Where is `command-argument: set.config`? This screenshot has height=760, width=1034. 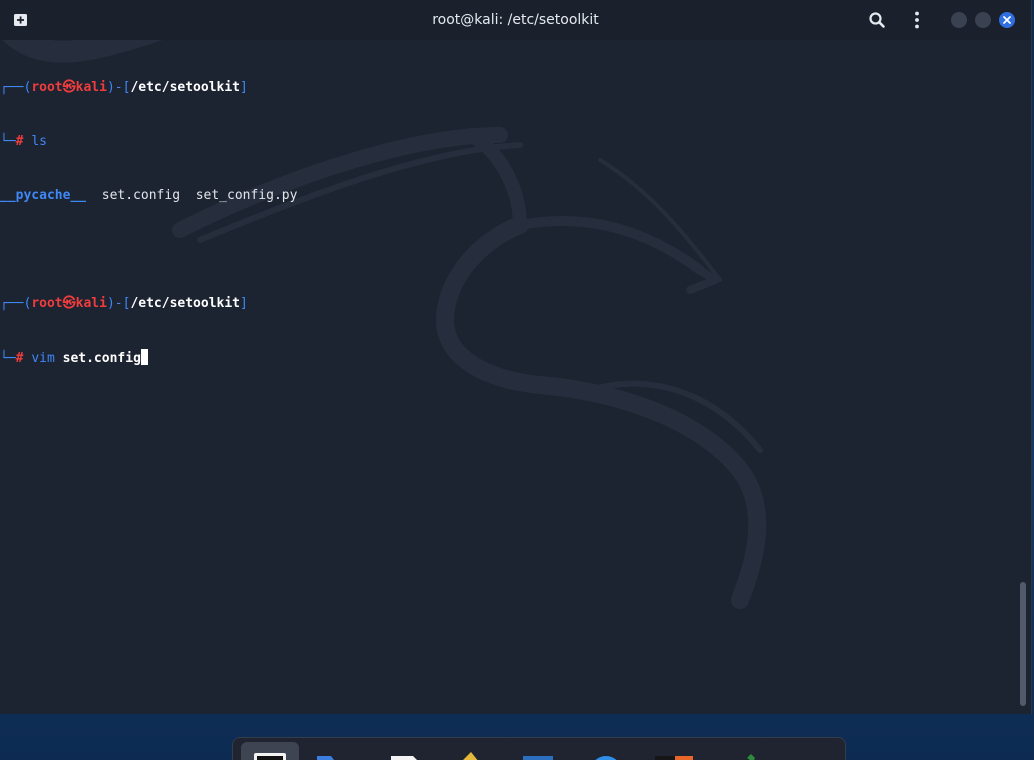 command-argument: set.config is located at coordinates (101, 358).